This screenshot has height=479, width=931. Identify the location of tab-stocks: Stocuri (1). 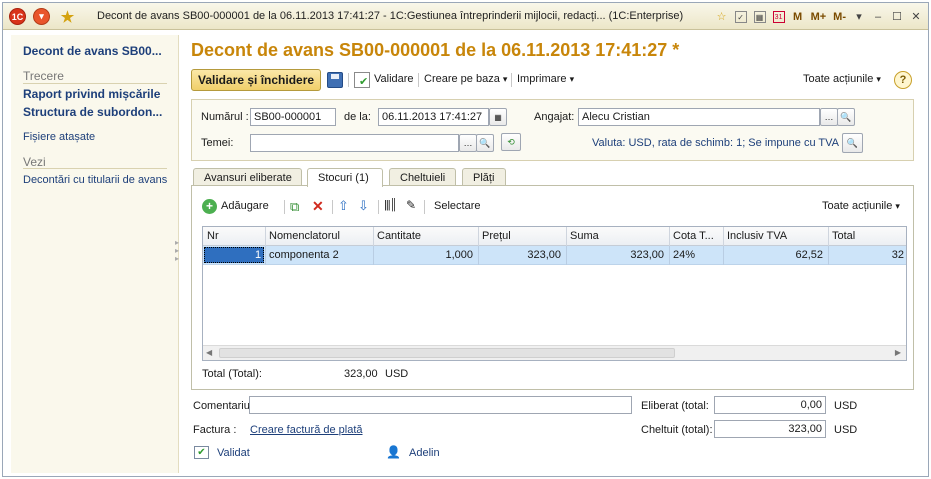
(345, 177).